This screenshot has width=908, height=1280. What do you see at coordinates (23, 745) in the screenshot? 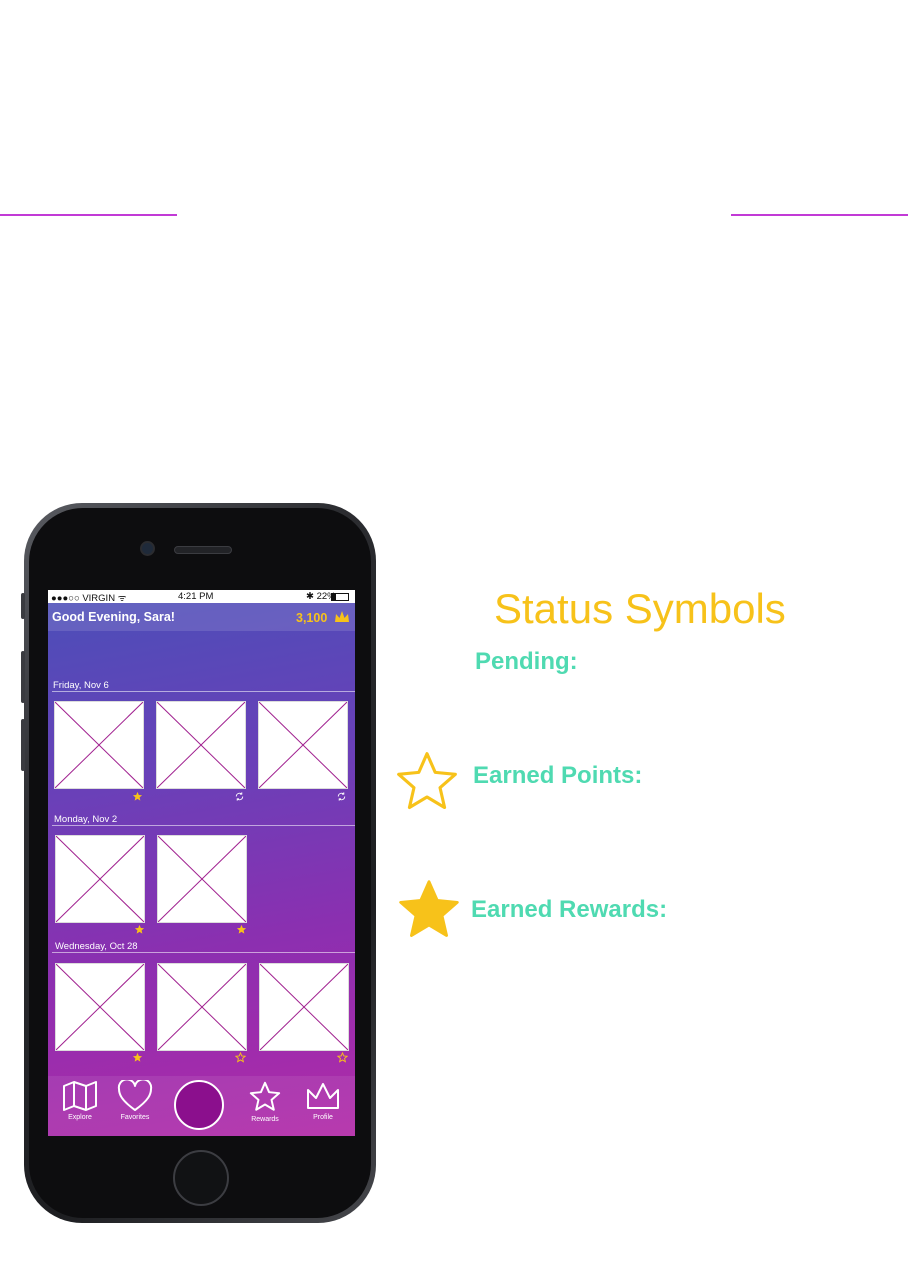
I see `volume-down-button` at bounding box center [23, 745].